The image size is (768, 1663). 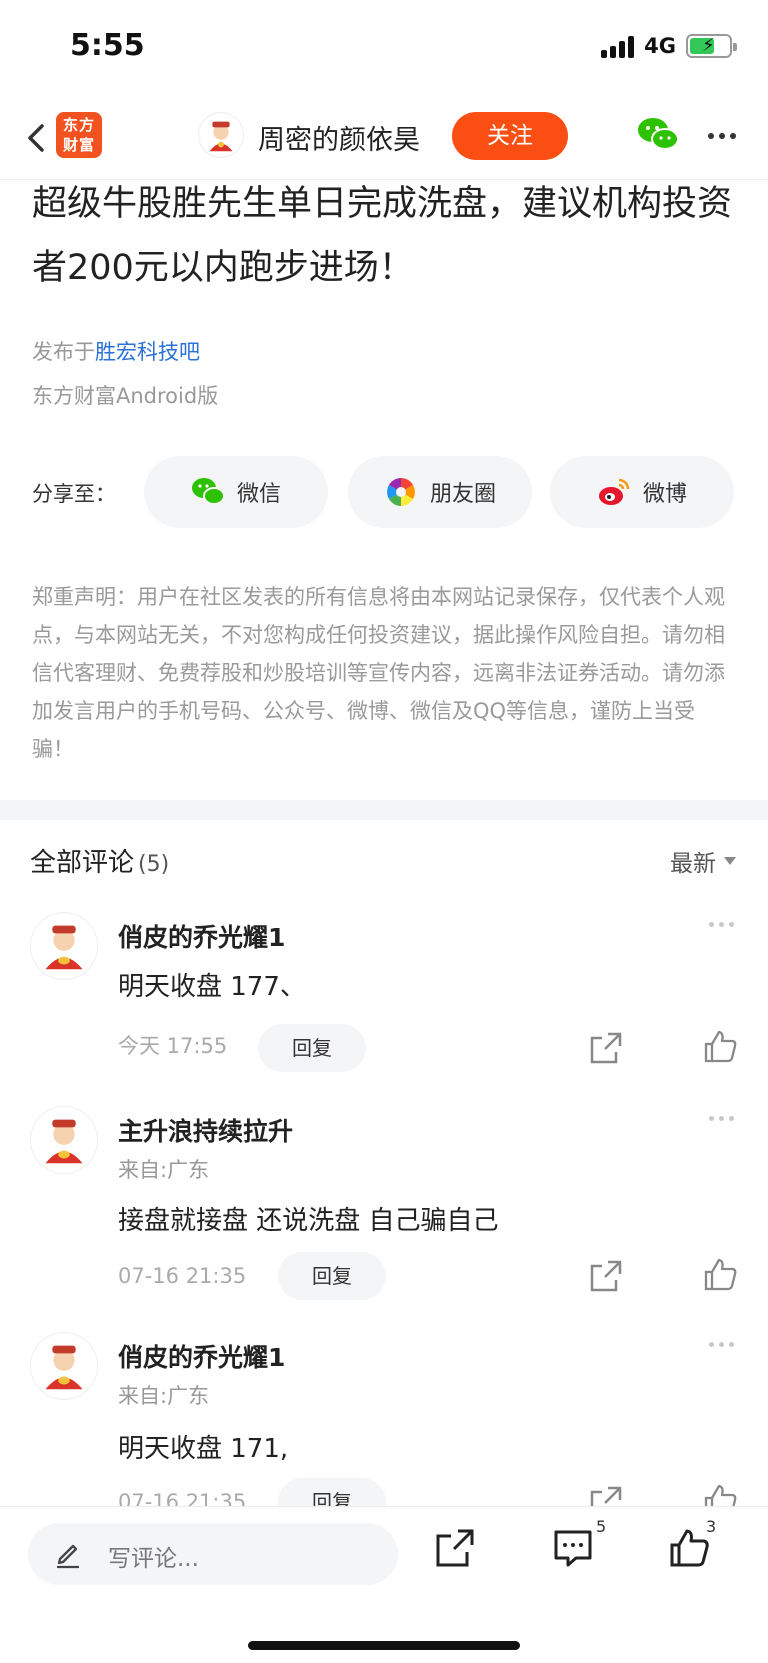 What do you see at coordinates (384, 50) in the screenshot?
I see `status-bar: 5:55 4G ⚡` at bounding box center [384, 50].